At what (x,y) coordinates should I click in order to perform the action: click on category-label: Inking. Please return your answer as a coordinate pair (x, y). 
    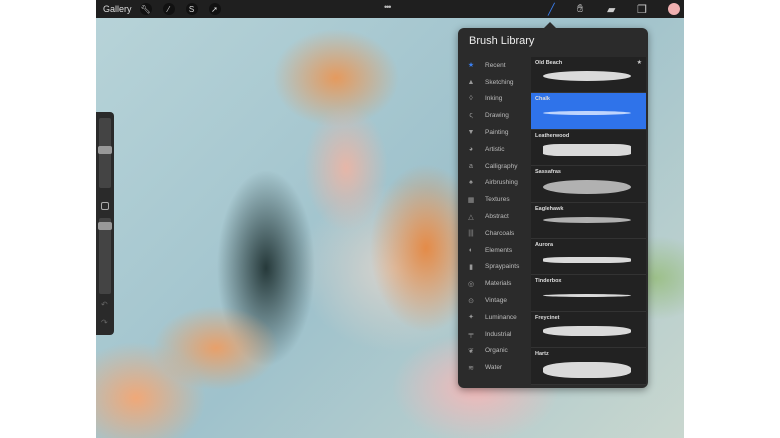
    Looking at the image, I should click on (494, 99).